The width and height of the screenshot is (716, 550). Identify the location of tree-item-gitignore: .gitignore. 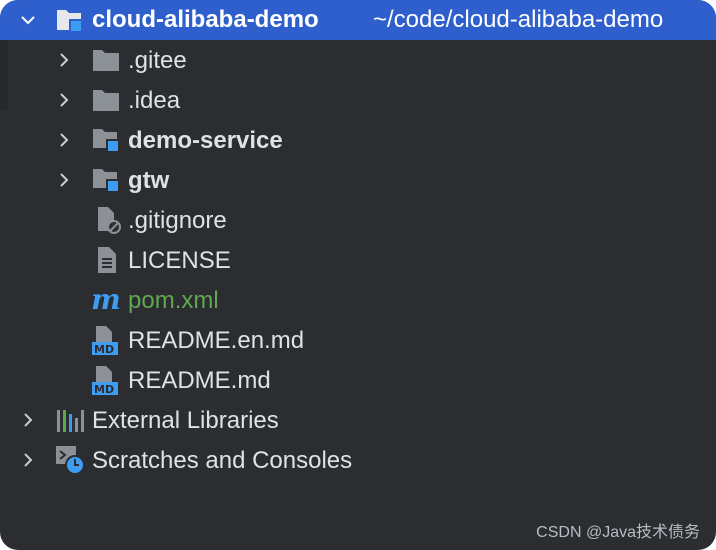
(358, 220).